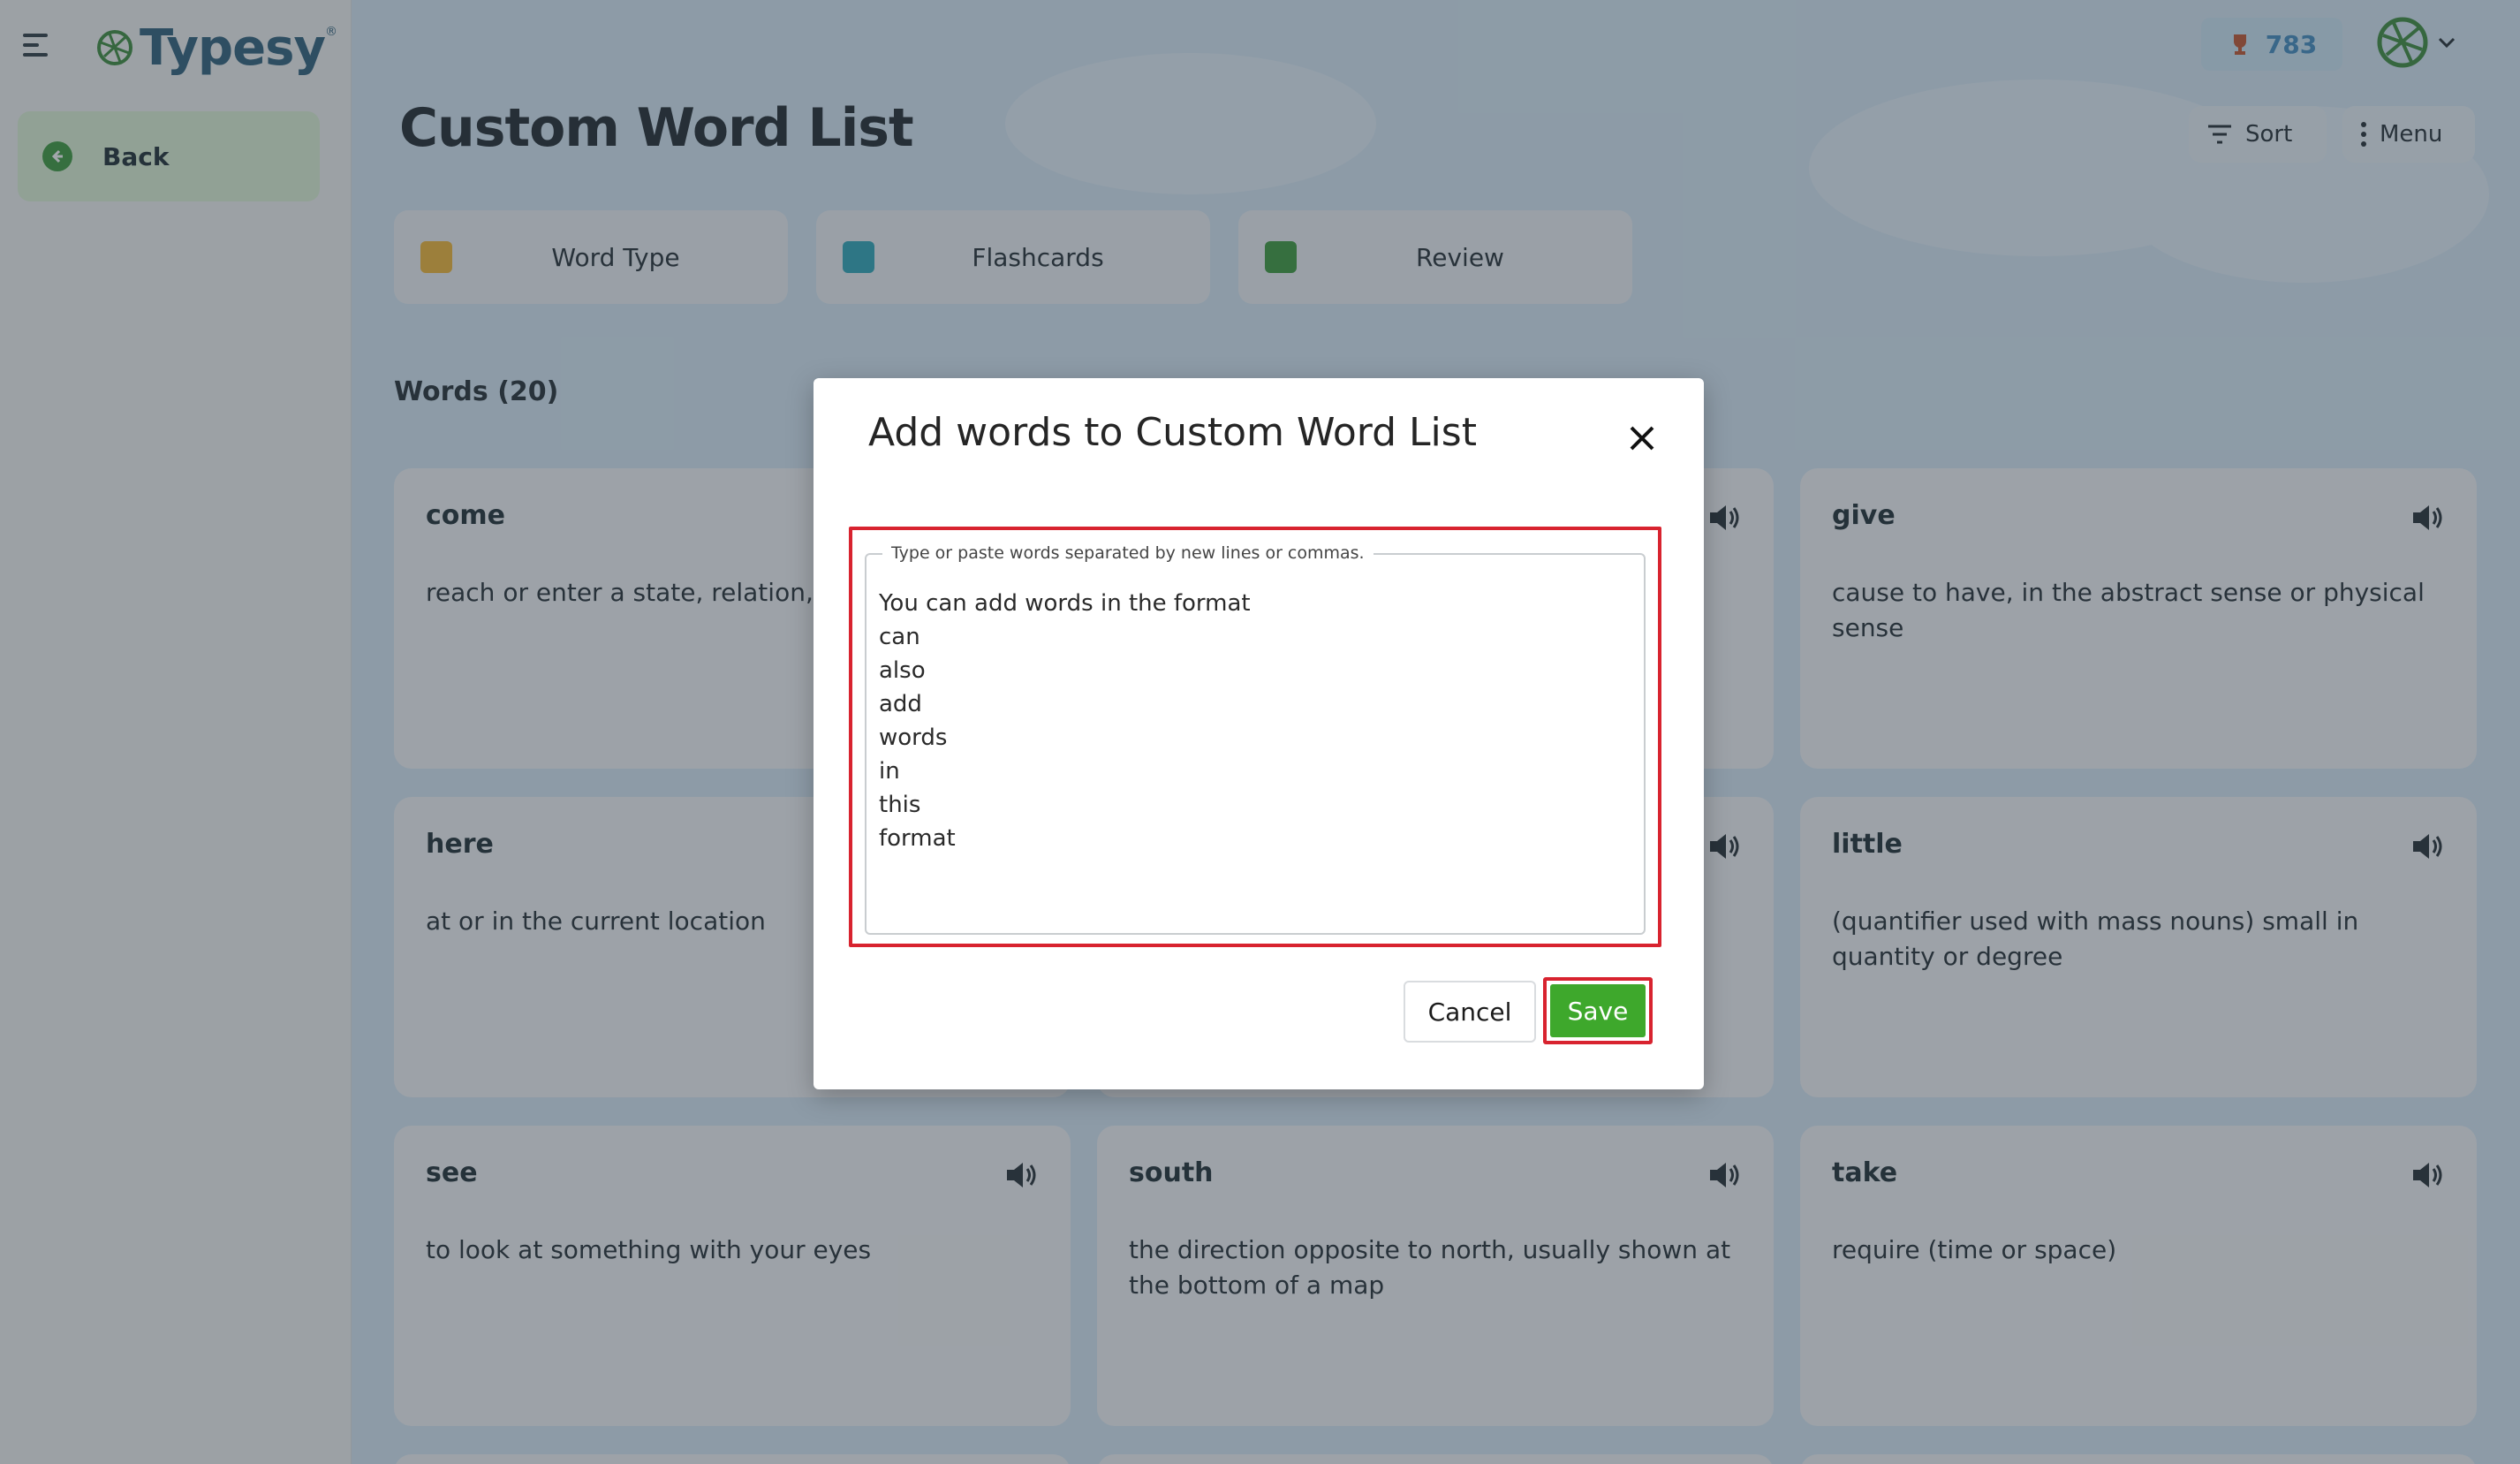 This screenshot has width=2520, height=1464. I want to click on save-button: Save, so click(1598, 1011).